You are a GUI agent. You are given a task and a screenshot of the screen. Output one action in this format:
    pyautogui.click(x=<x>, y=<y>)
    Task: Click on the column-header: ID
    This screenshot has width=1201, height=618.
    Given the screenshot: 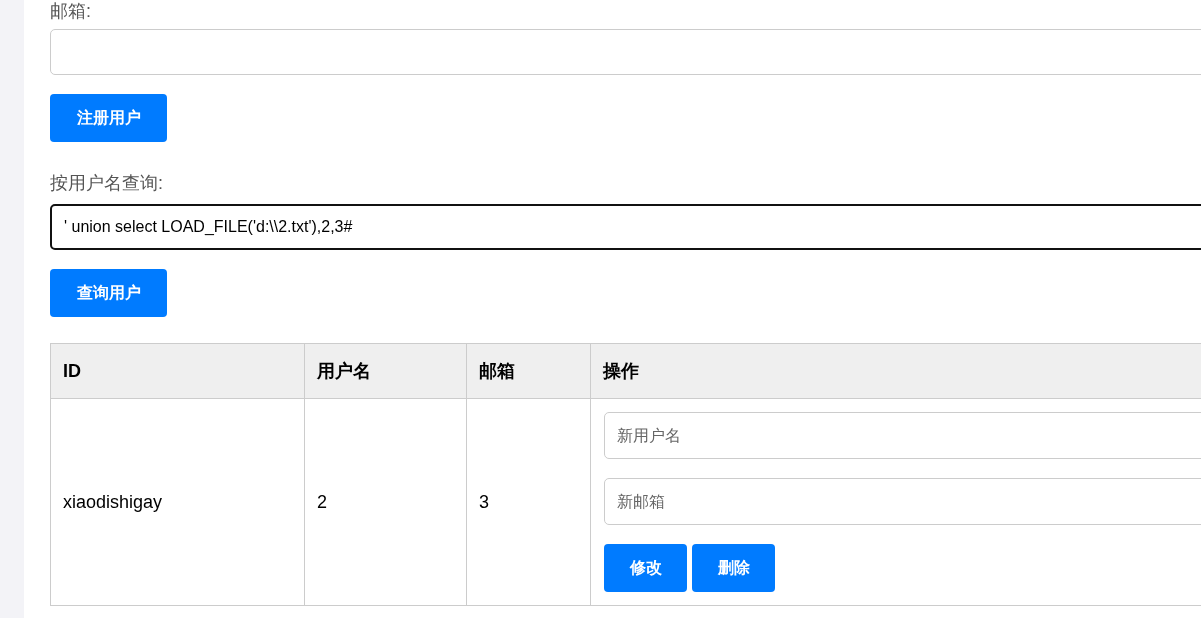 What is the action you would take?
    pyautogui.click(x=177, y=371)
    